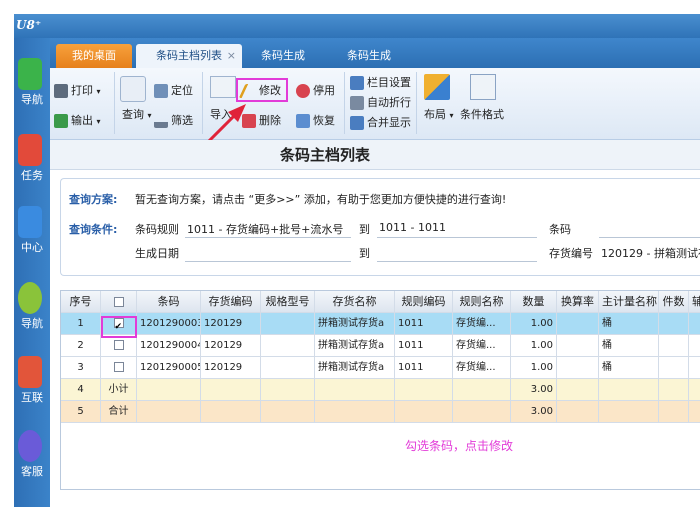 This screenshot has width=700, height=507. I want to click on nav-item-navigation-2: 导航, so click(32, 312).